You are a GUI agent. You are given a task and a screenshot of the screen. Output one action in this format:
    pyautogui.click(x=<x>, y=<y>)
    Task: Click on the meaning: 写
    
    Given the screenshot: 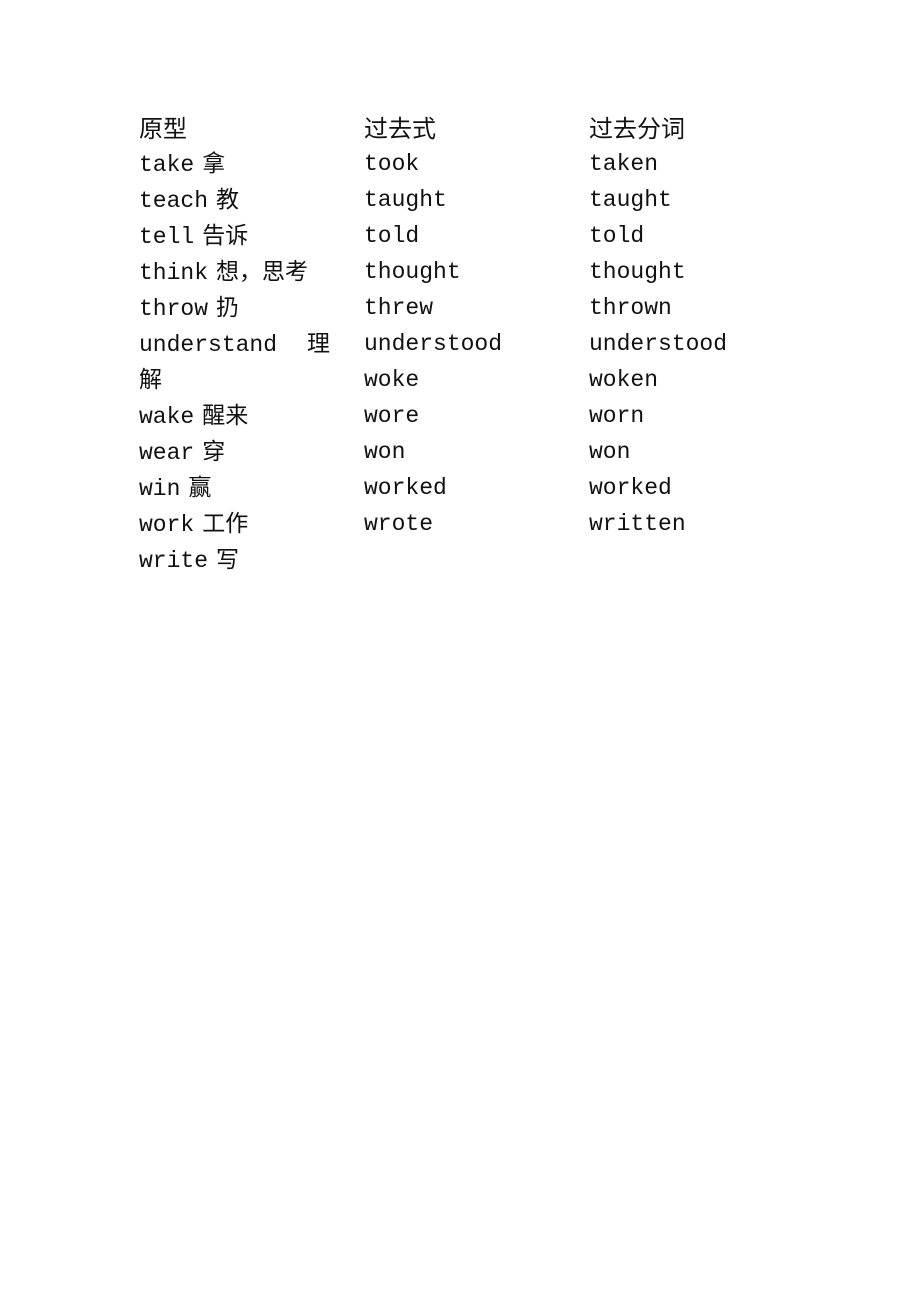 What is the action you would take?
    pyautogui.click(x=228, y=560)
    